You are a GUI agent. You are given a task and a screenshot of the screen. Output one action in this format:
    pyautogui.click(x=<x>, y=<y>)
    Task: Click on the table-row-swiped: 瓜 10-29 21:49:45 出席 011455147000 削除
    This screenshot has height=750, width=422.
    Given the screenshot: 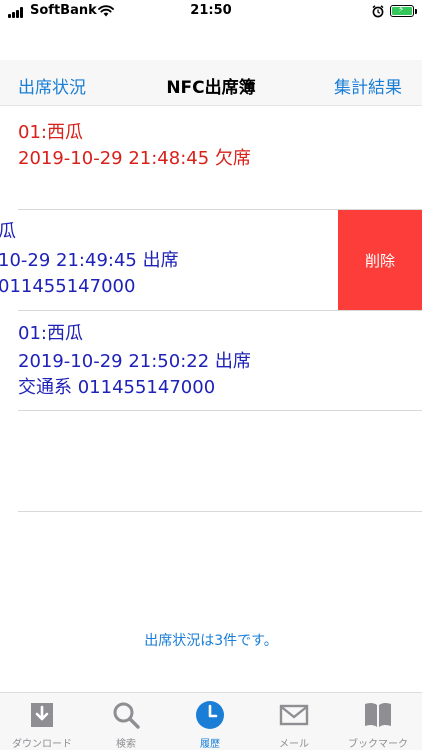 What is the action you would take?
    pyautogui.click(x=211, y=260)
    